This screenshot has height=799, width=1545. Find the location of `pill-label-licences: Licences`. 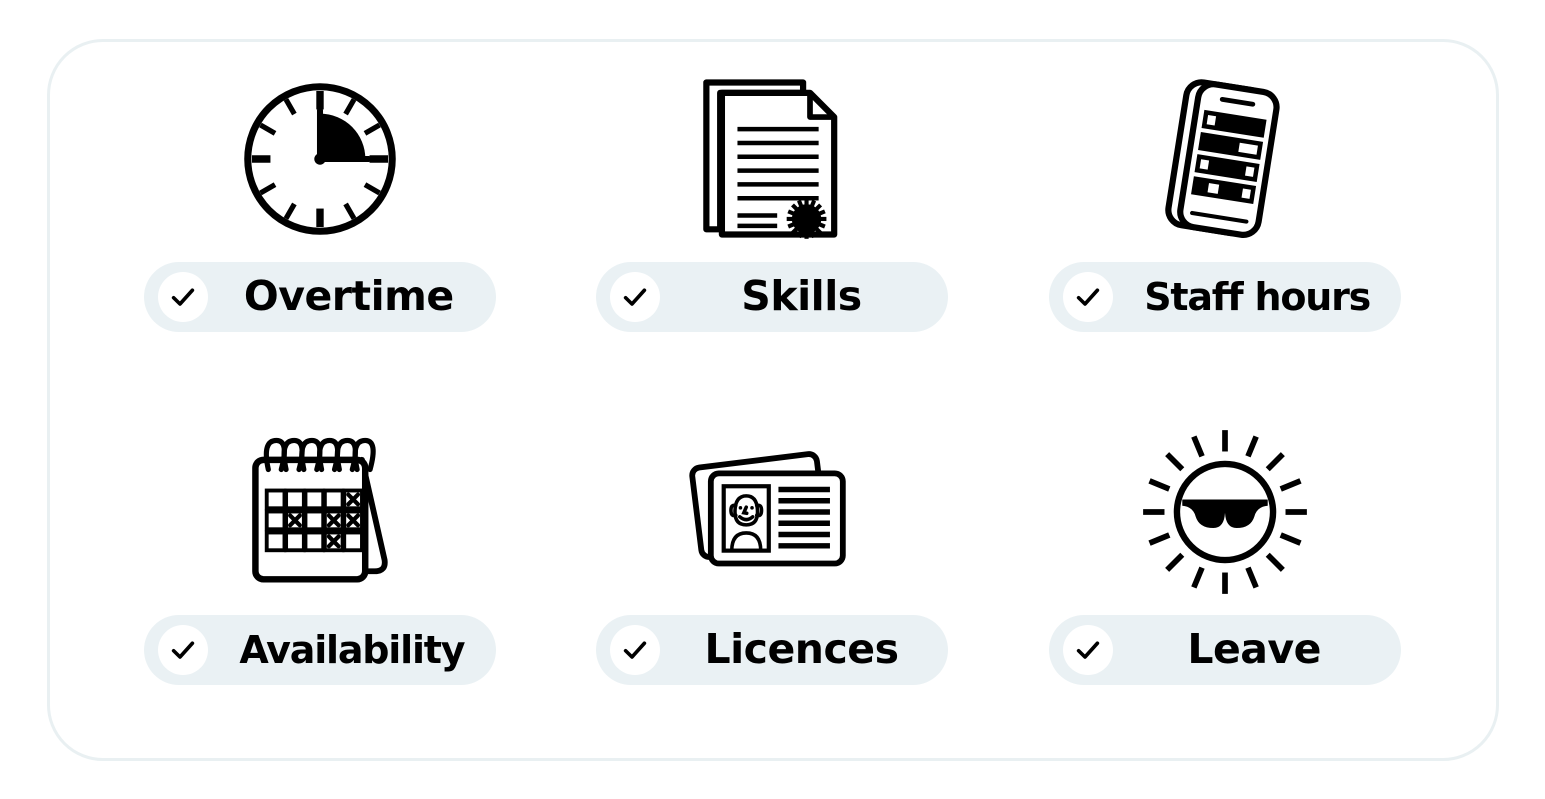

pill-label-licences: Licences is located at coordinates (801, 649).